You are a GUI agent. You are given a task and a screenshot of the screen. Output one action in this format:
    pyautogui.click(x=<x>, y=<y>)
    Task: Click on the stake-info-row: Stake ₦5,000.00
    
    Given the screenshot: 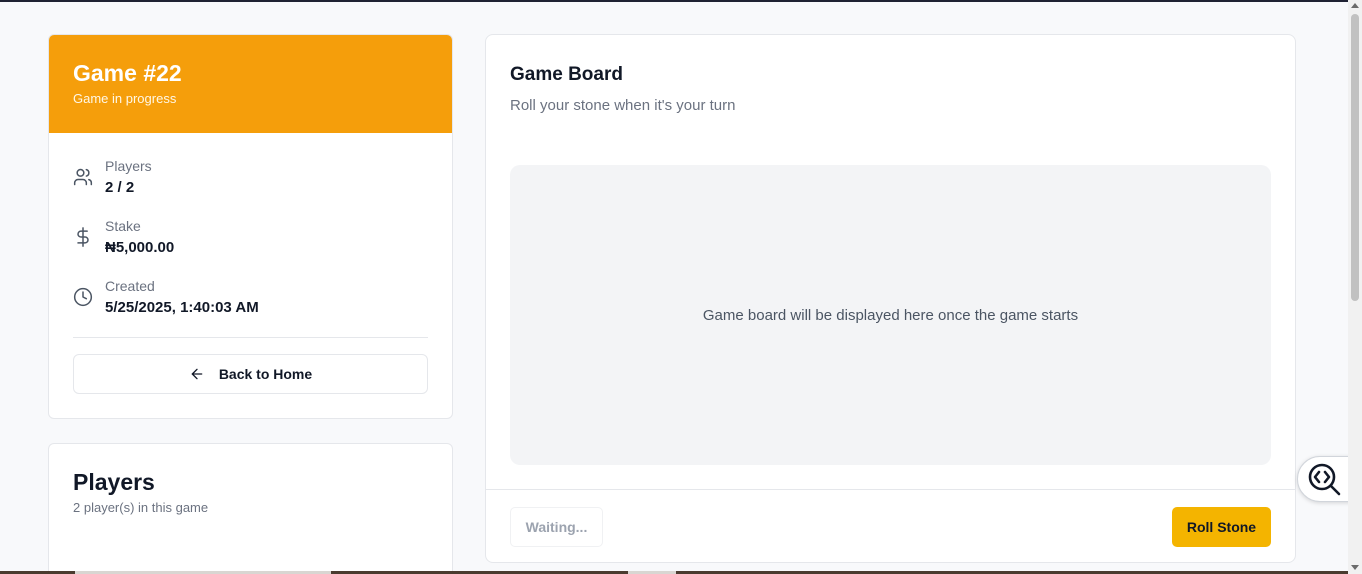 What is the action you would take?
    pyautogui.click(x=250, y=247)
    